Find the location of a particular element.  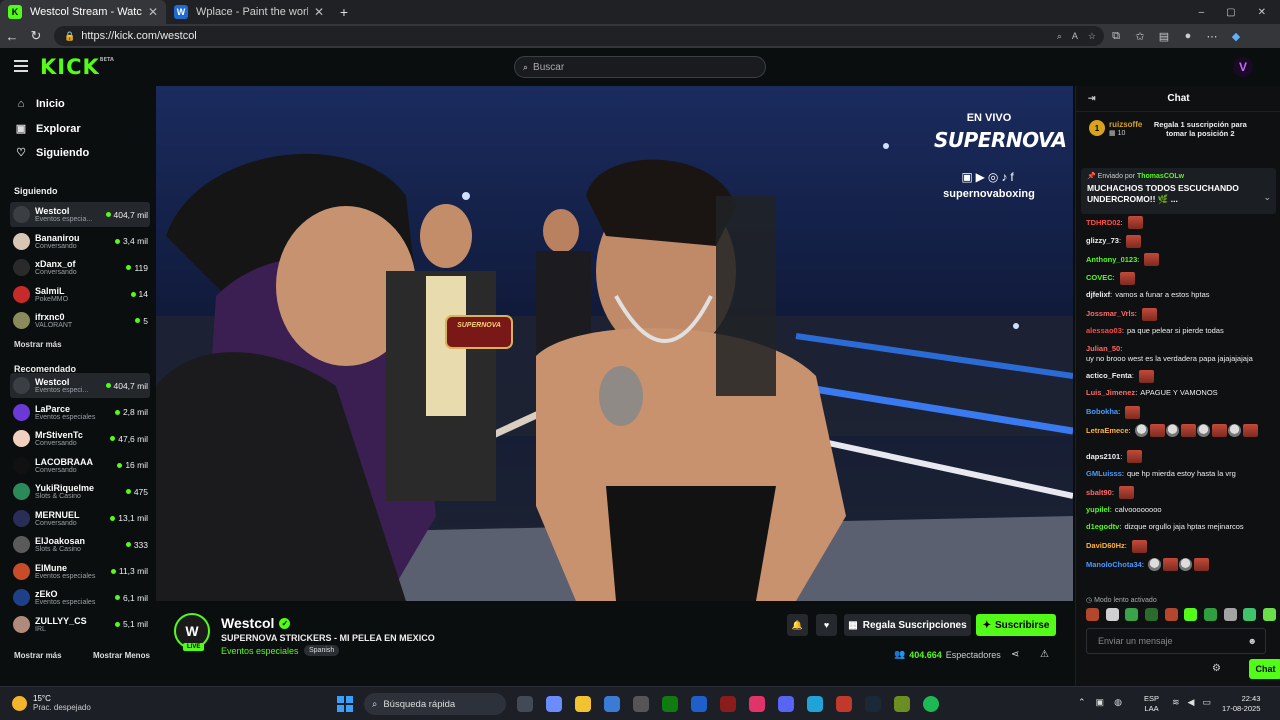

sidebar-channel: LACOBRAAA Conversando 16 mil is located at coordinates (80, 465).